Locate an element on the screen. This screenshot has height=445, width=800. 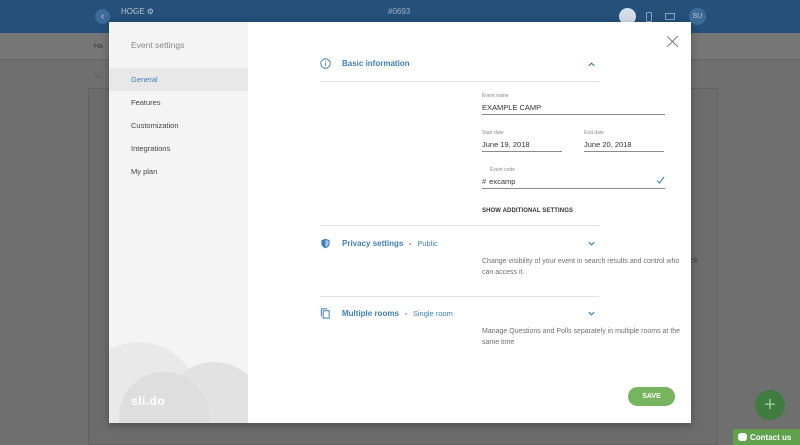
privacy-value: Public is located at coordinates (427, 243).